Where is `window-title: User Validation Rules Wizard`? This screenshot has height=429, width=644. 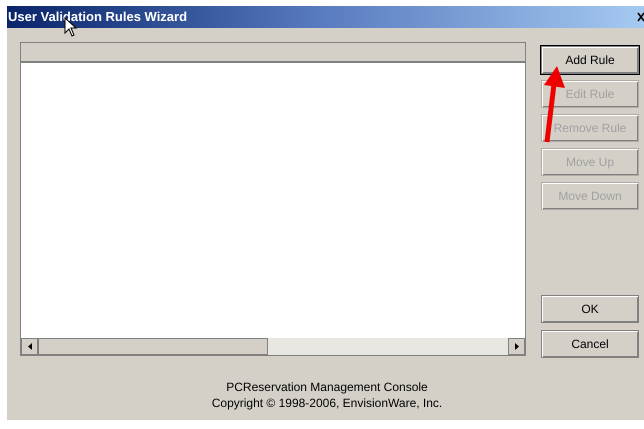
window-title: User Validation Rules Wizard is located at coordinates (97, 17).